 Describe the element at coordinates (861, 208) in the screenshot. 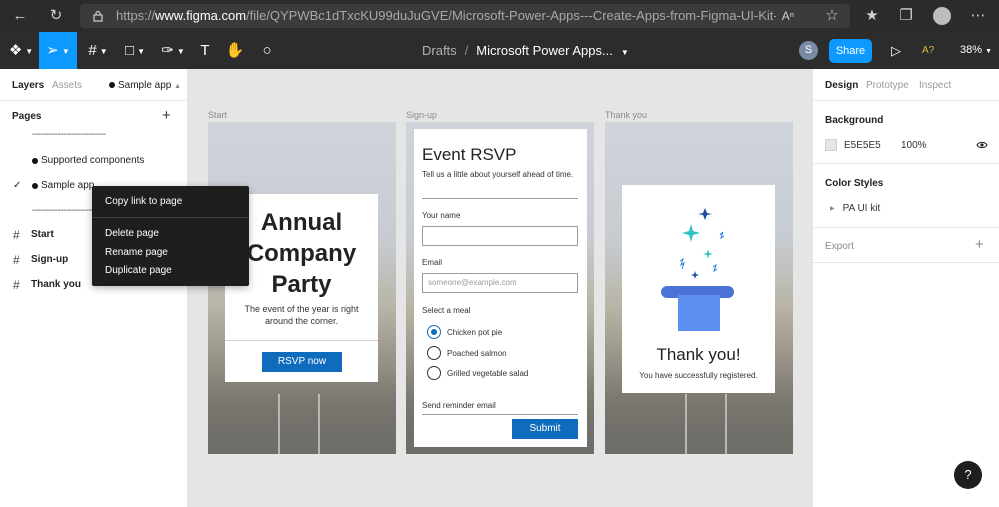

I see `color-style-label: PA UI kit` at that location.